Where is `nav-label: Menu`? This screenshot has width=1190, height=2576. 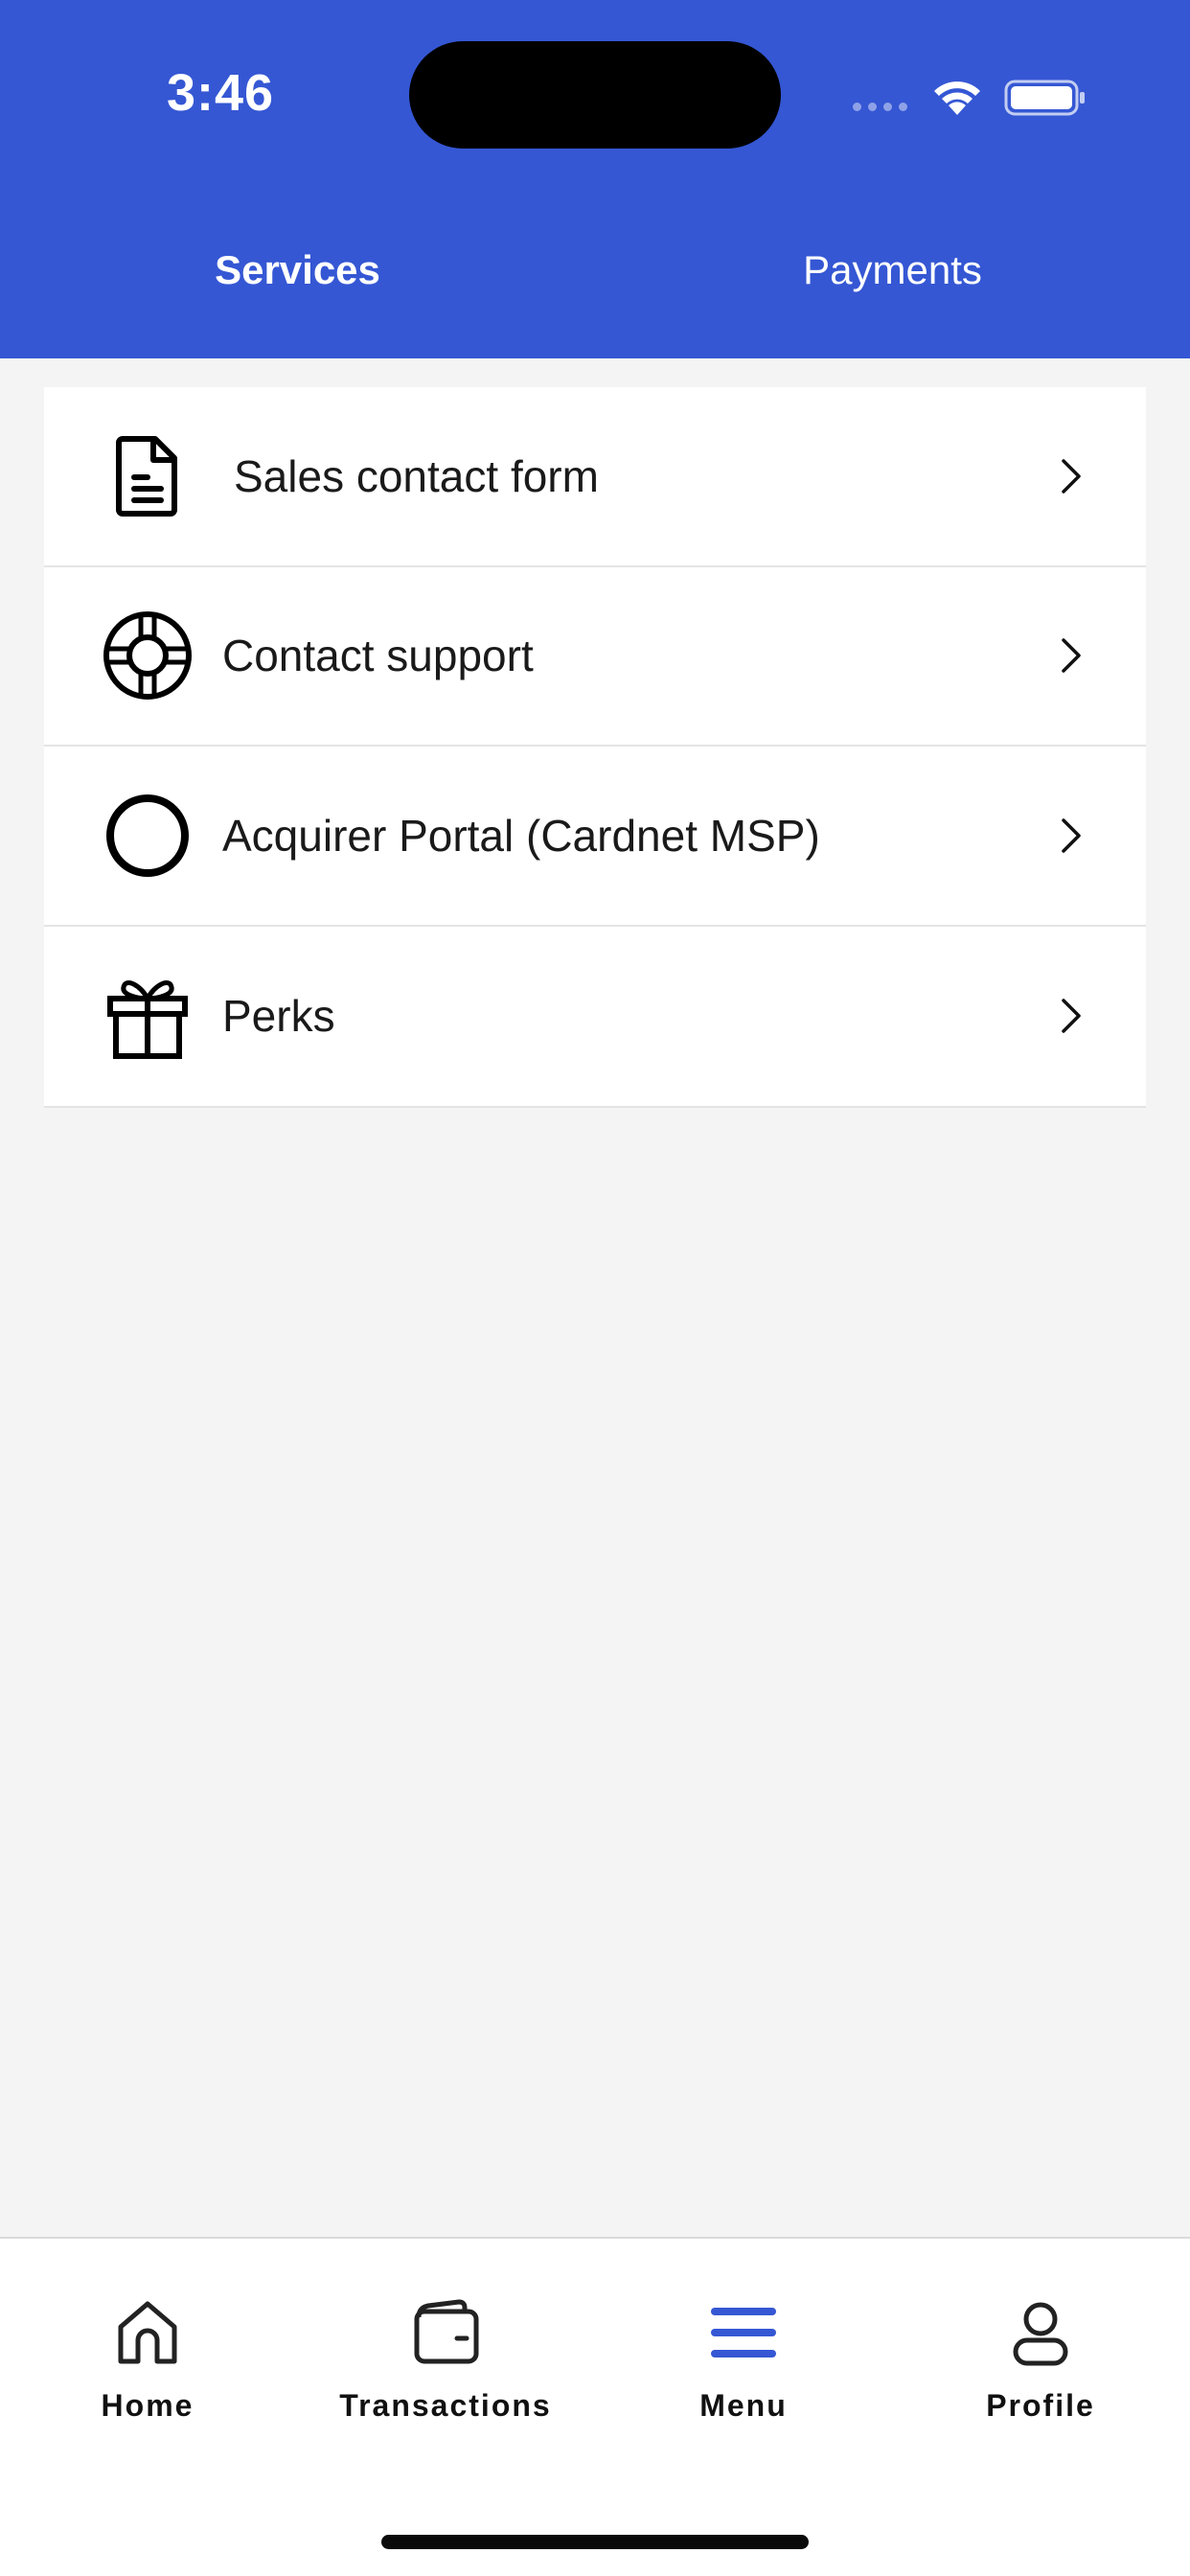
nav-label: Menu is located at coordinates (744, 2405).